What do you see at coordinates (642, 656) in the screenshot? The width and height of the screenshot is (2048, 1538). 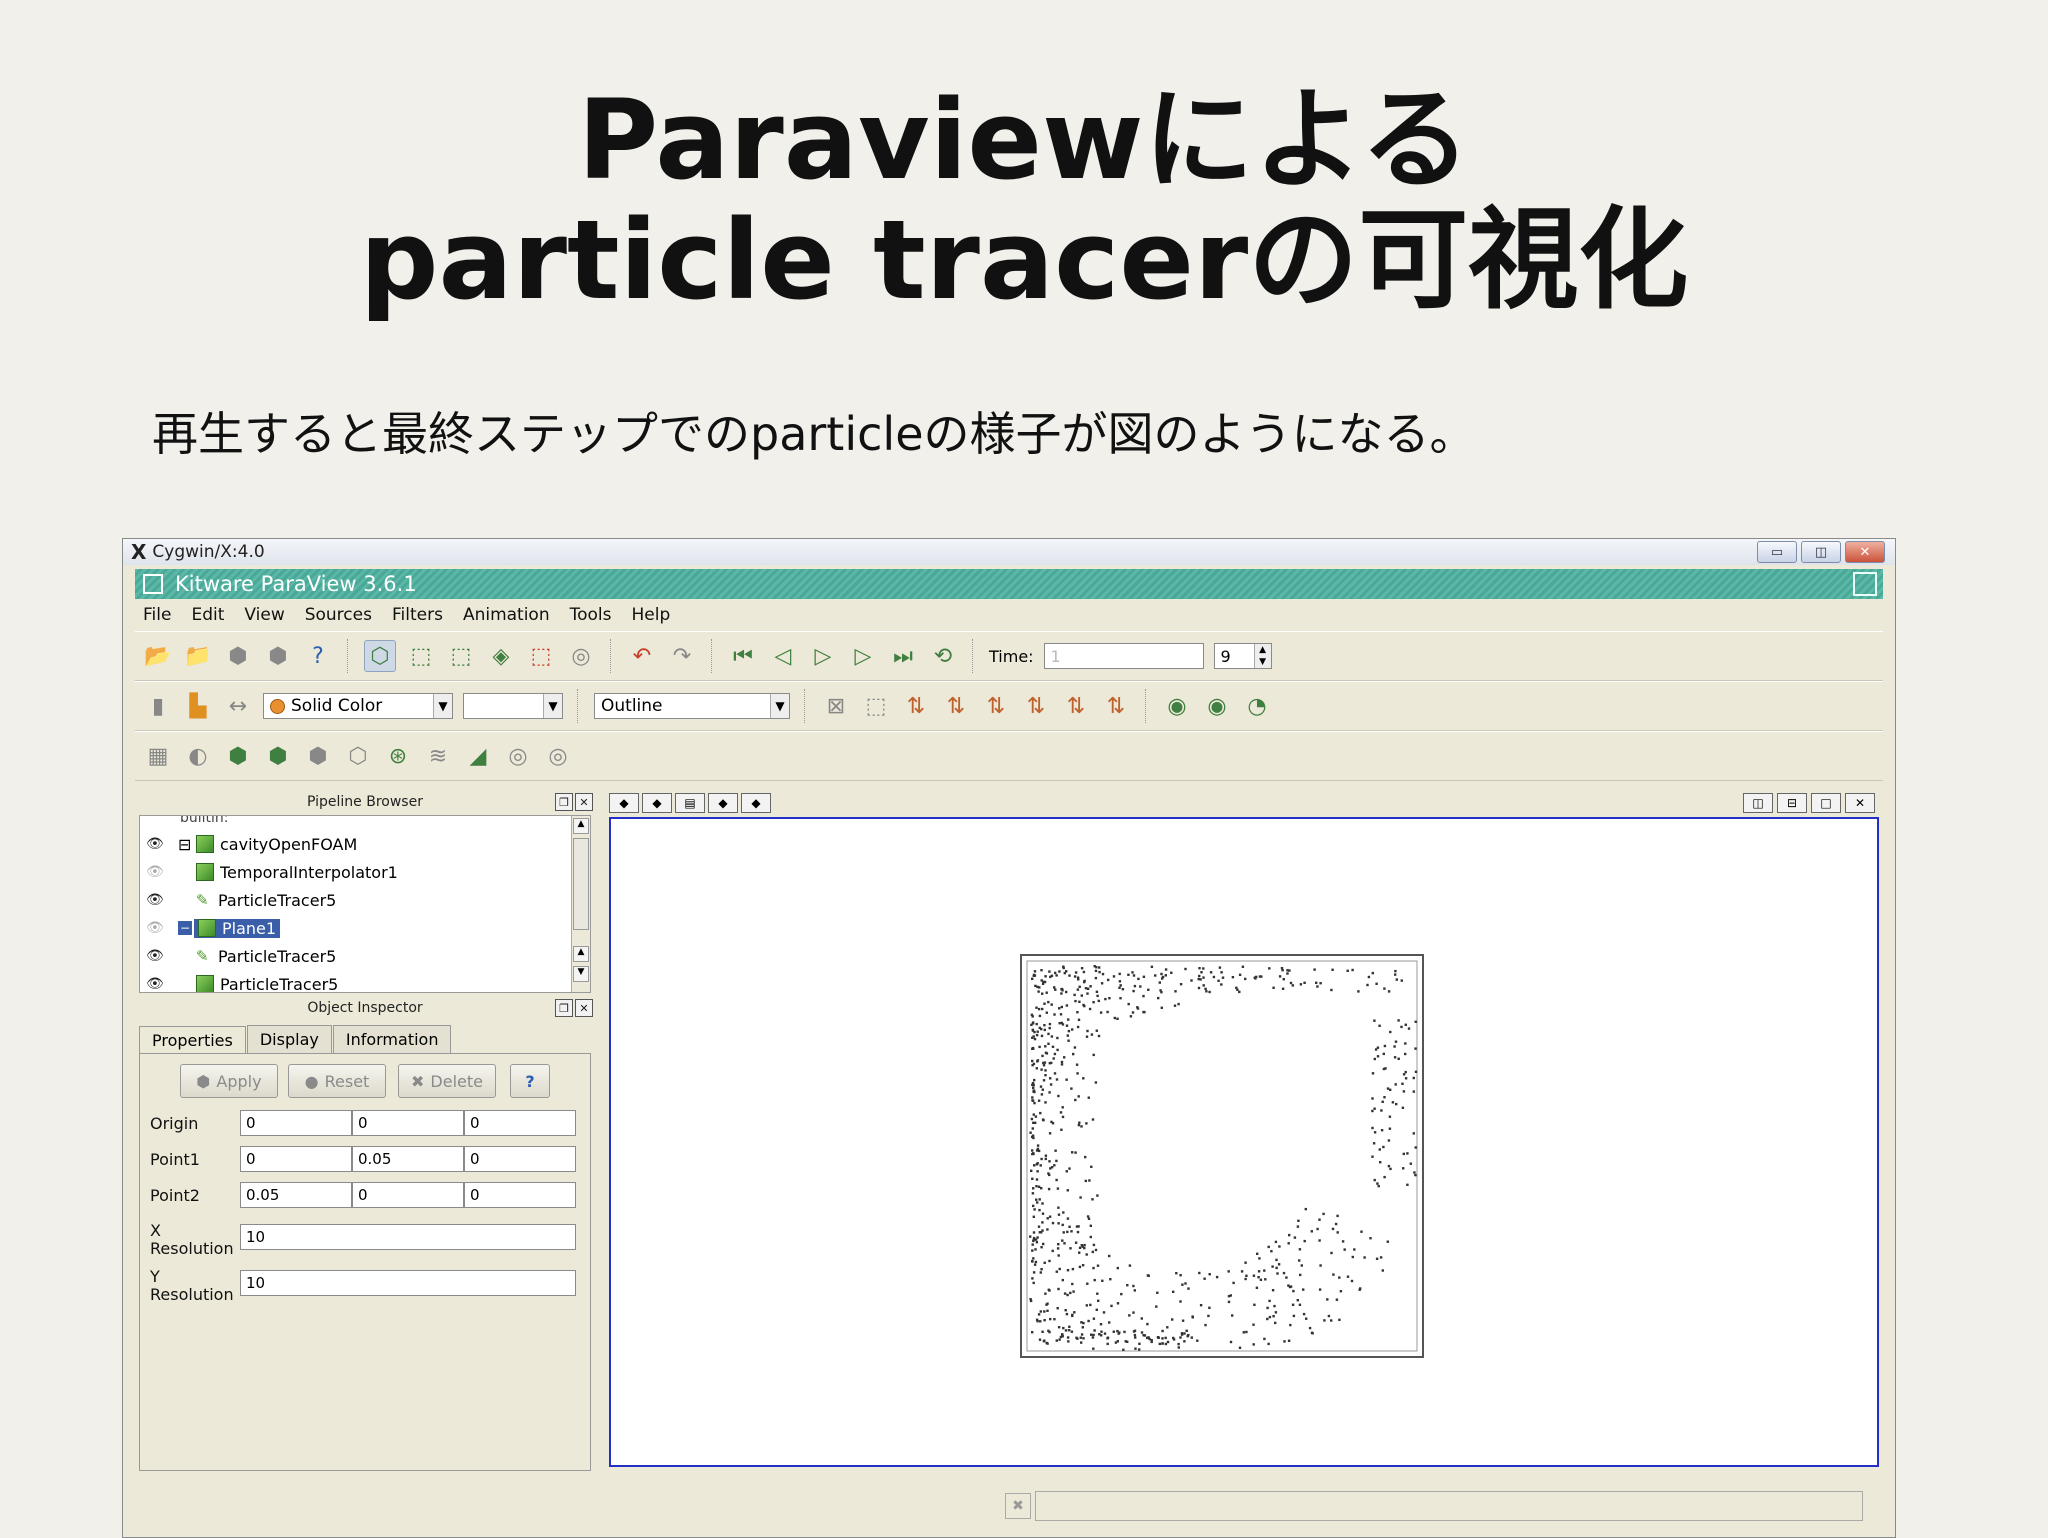 I see `undo-icon: ↶` at bounding box center [642, 656].